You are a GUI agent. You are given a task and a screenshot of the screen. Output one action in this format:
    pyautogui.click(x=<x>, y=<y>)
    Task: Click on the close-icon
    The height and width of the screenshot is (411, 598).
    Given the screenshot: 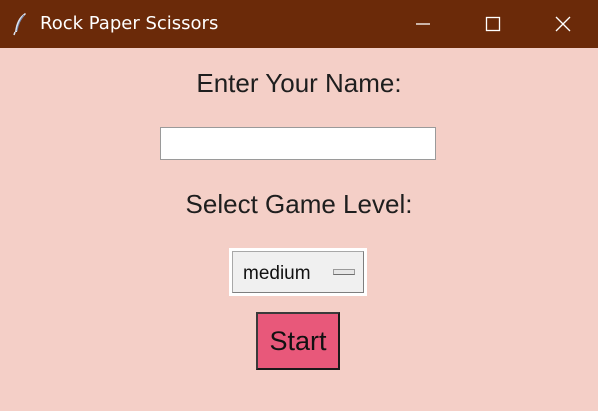 What is the action you would take?
    pyautogui.click(x=563, y=24)
    